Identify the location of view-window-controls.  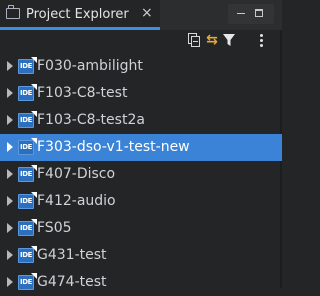
(251, 14).